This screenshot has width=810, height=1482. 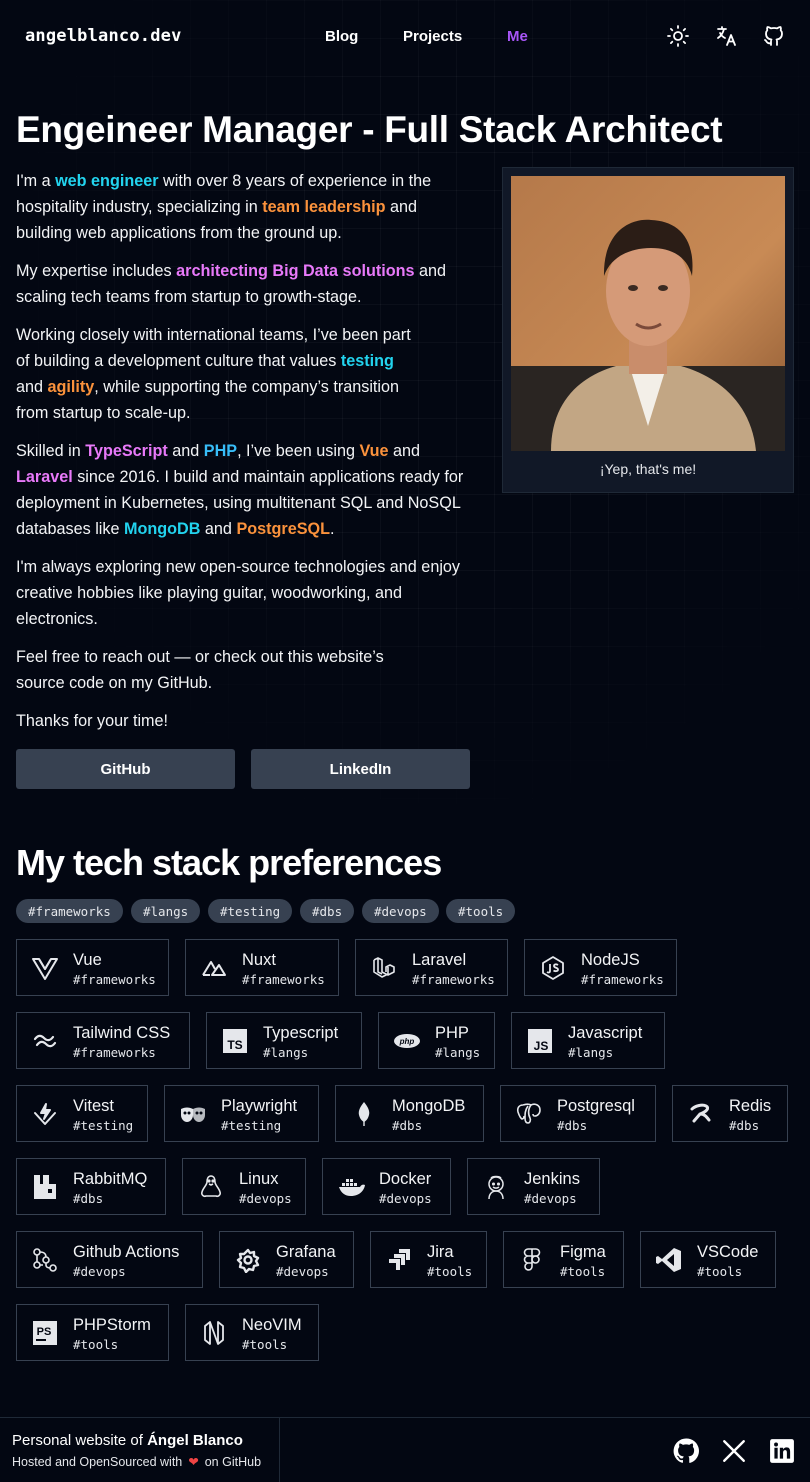 I want to click on tech-card-postgresql: Postgresql #dbs, so click(x=578, y=1113).